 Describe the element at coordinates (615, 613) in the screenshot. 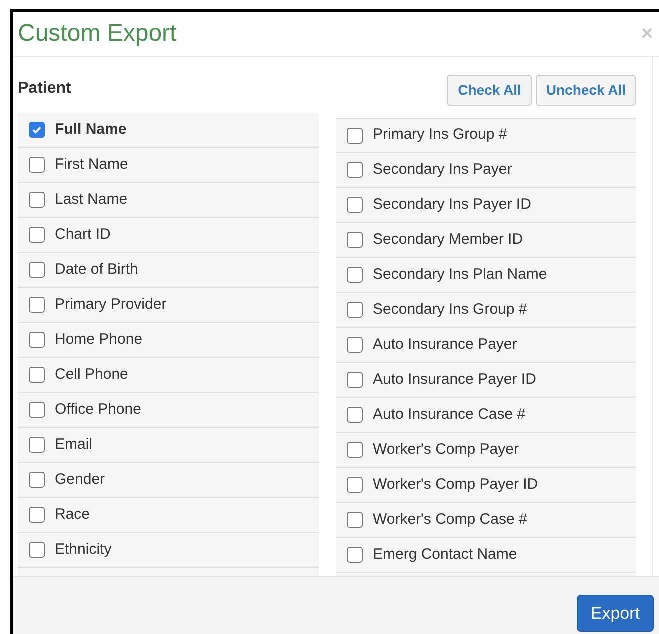

I see `export-button: Export` at that location.